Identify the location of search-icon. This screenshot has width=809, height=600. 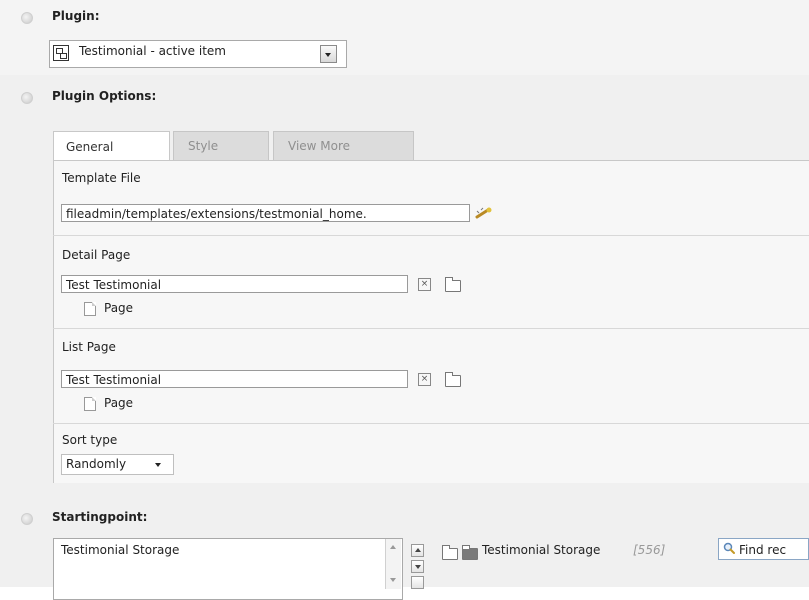
(729, 548).